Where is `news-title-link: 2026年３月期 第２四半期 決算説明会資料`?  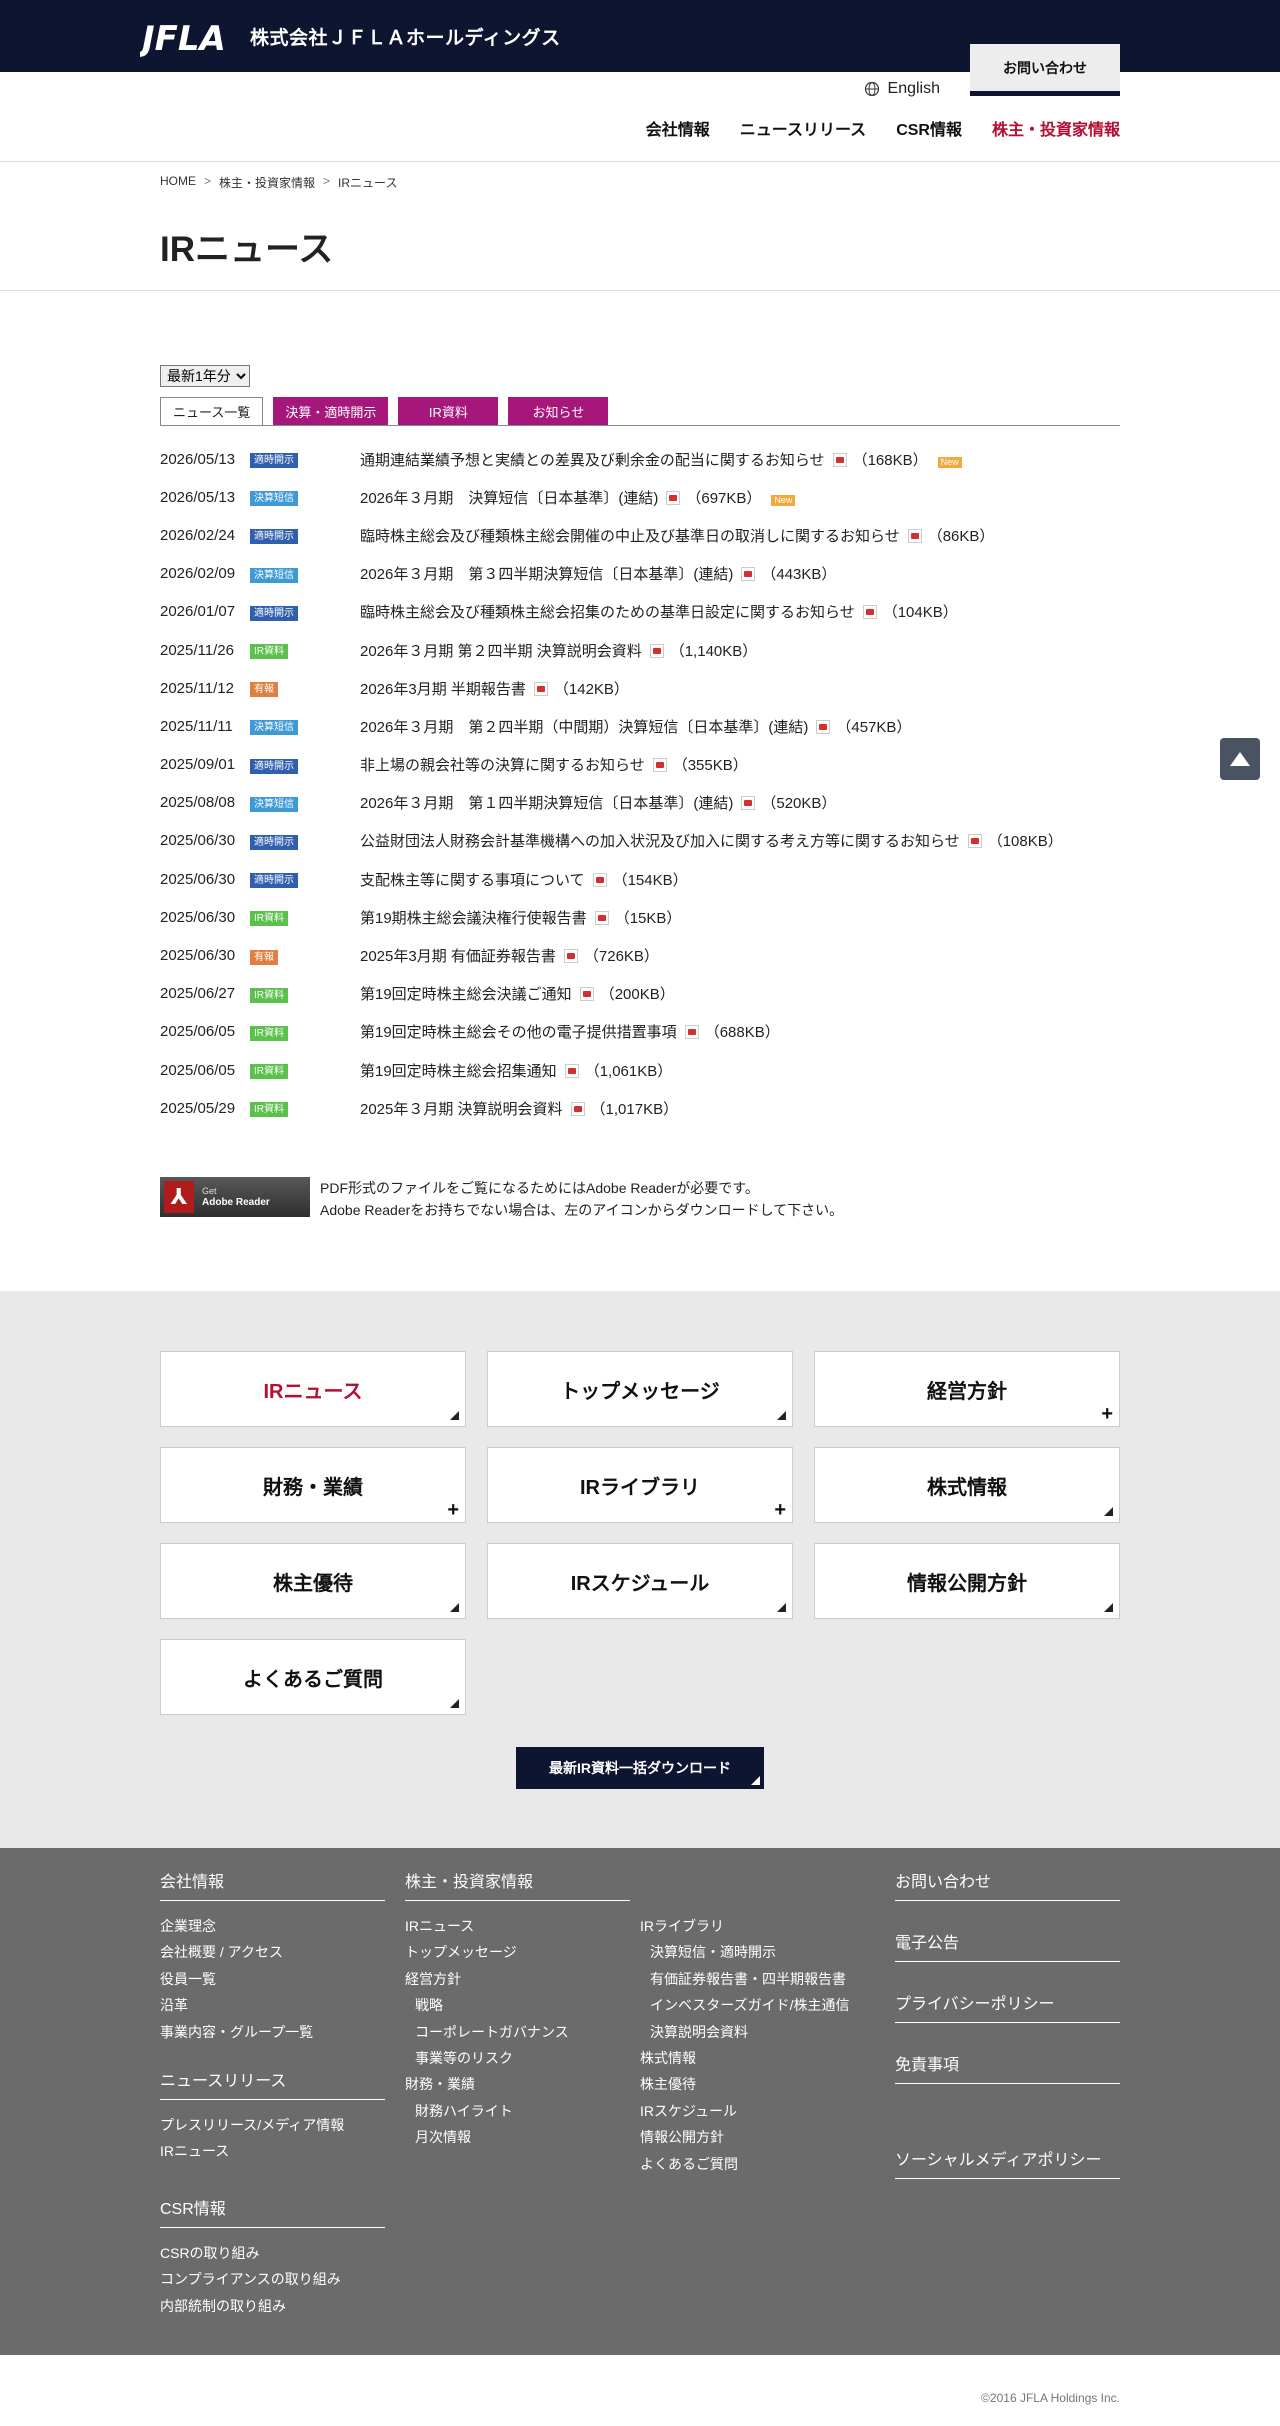
news-title-link: 2026年３月期 第２四半期 決算説明会資料 is located at coordinates (501, 651).